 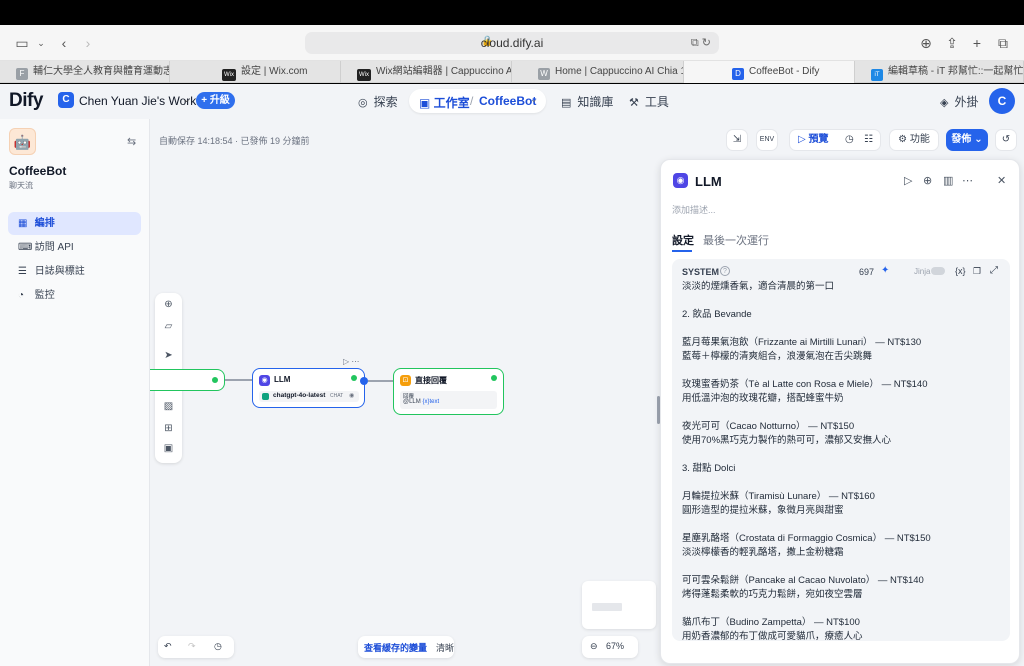 I want to click on nav-plugins: ◈ 外掛, so click(x=959, y=101).